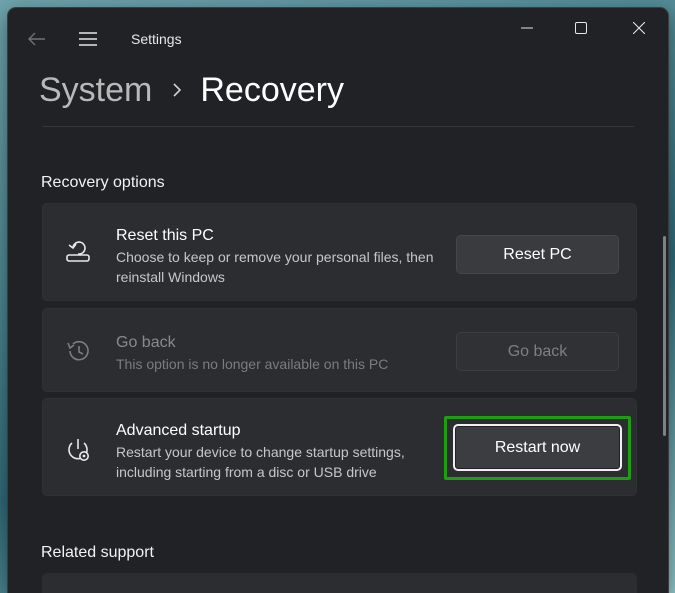 The width and height of the screenshot is (675, 593). I want to click on go-back-button: Go back, so click(537, 351).